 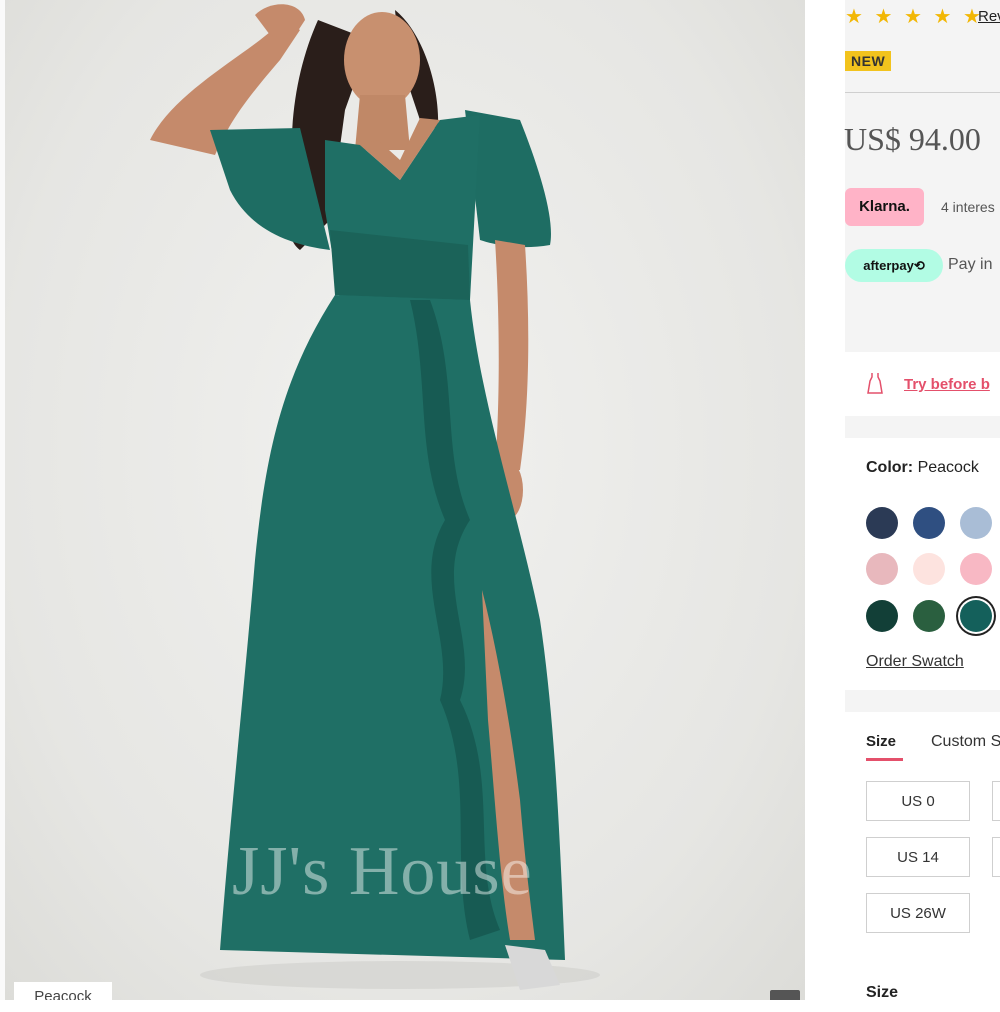 I want to click on color-swatch-pearl-pink, so click(x=929, y=569).